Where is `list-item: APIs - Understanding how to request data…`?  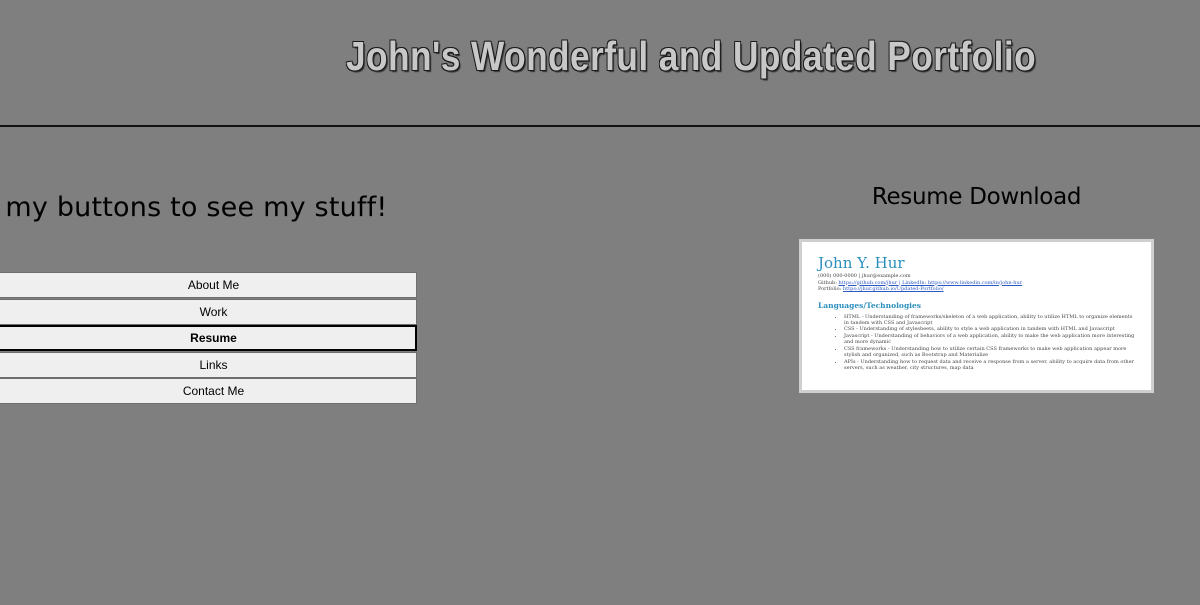
list-item: APIs - Understanding how to request data… is located at coordinates (990, 365).